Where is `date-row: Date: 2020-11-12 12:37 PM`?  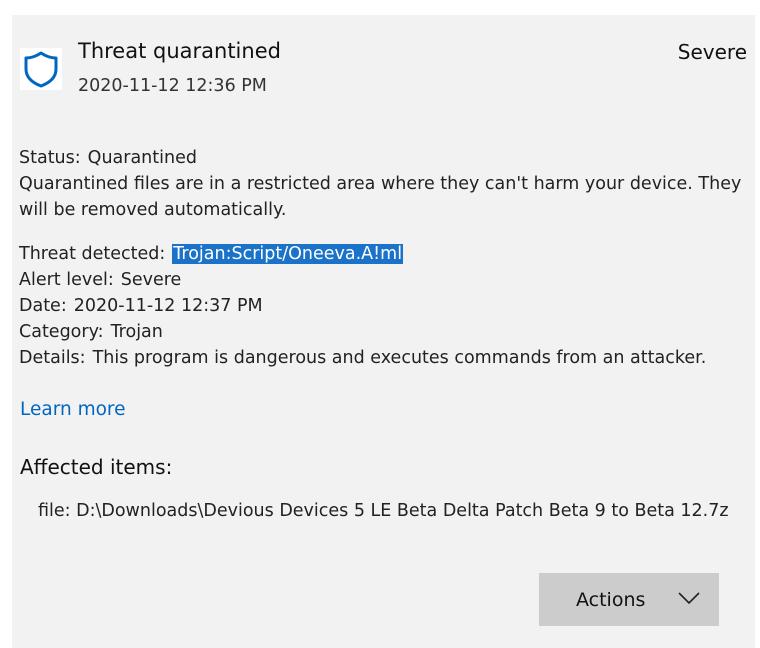
date-row: Date: 2020-11-12 12:37 PM is located at coordinates (141, 306).